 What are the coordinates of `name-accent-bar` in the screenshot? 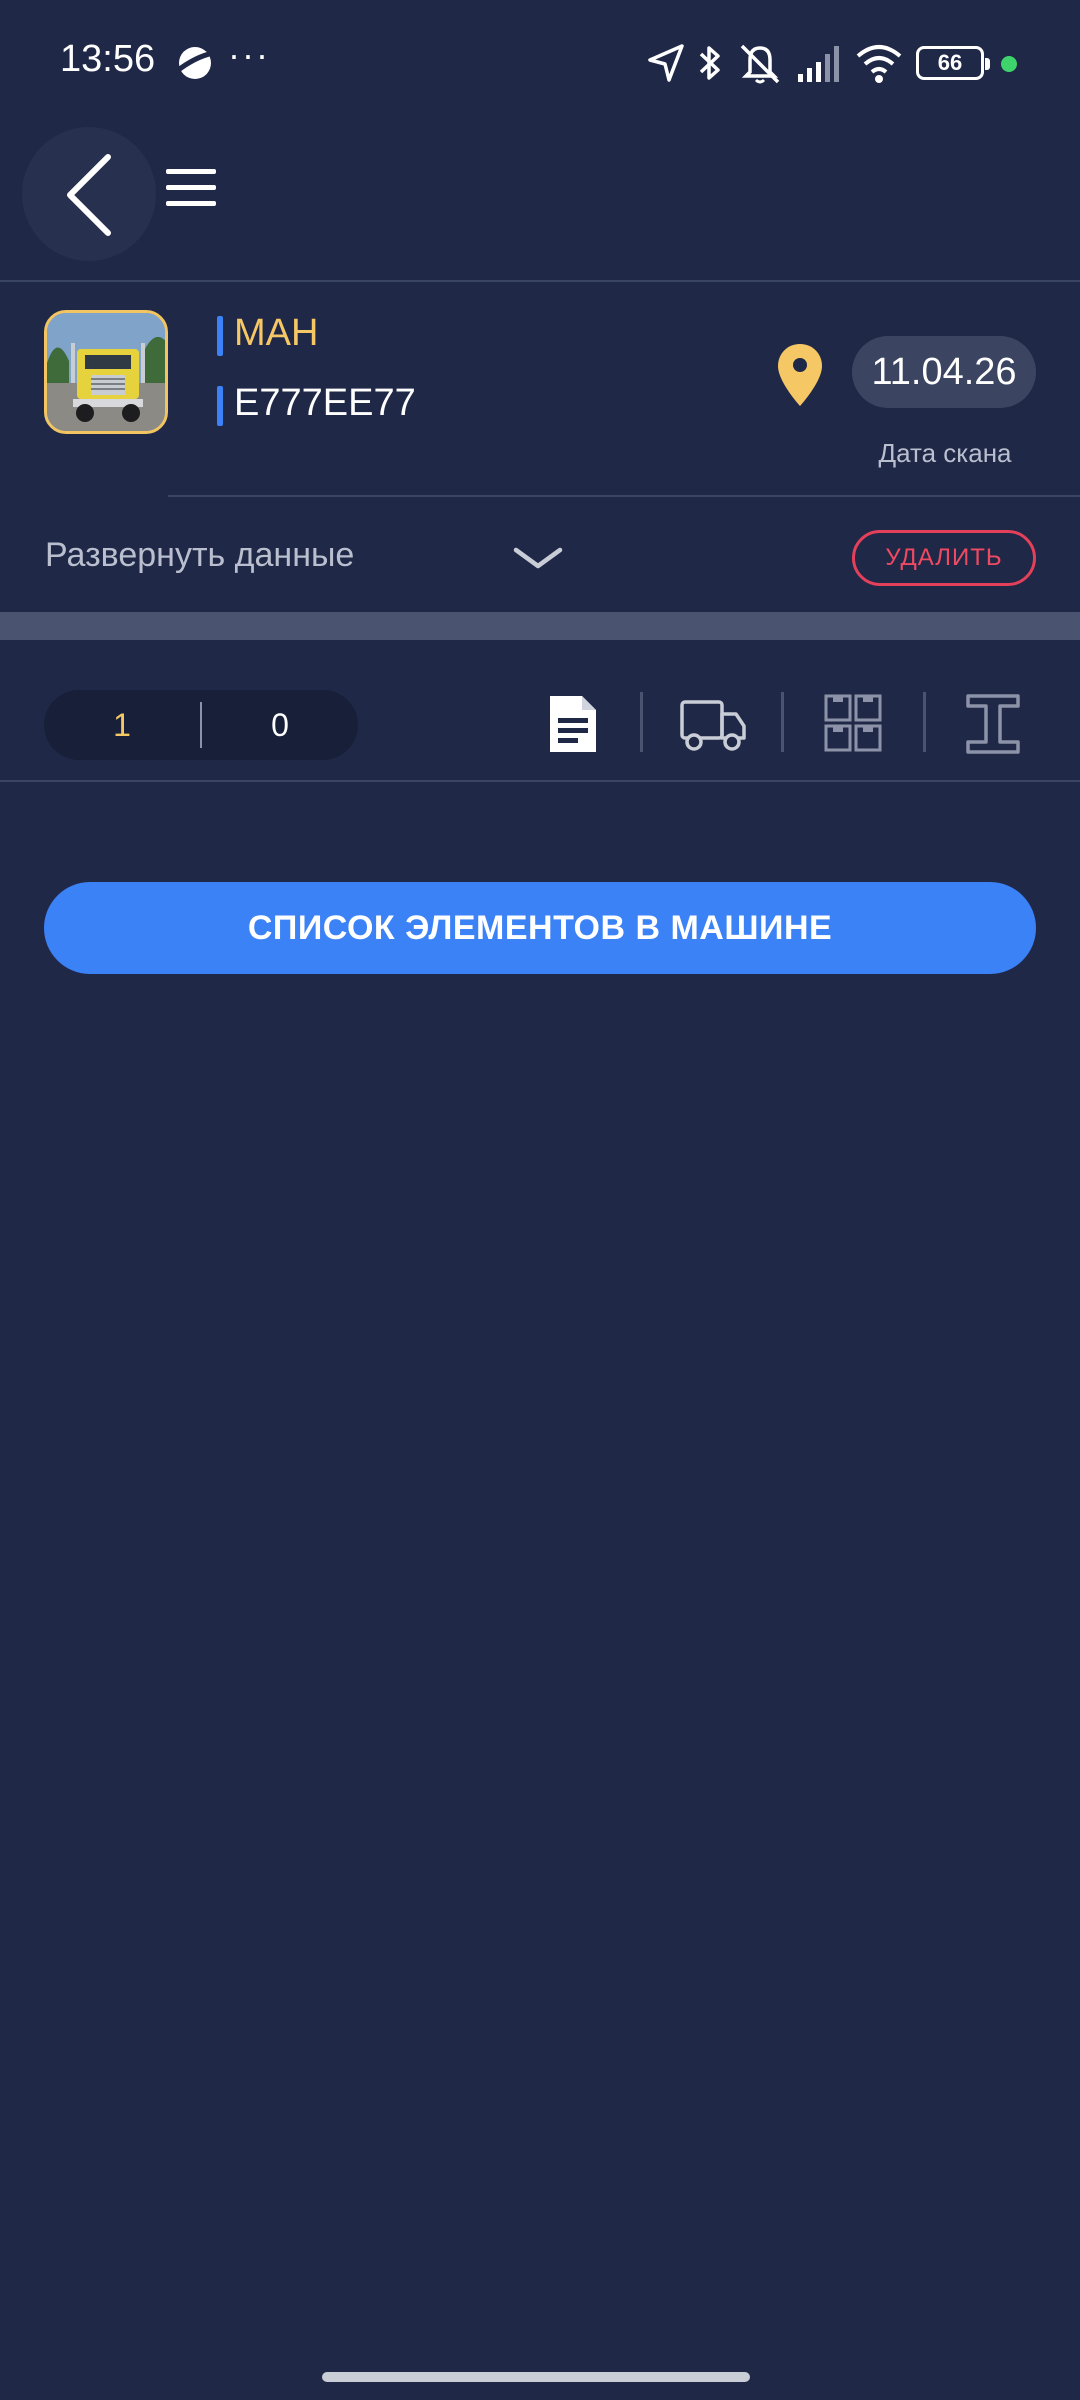 It's located at (220, 336).